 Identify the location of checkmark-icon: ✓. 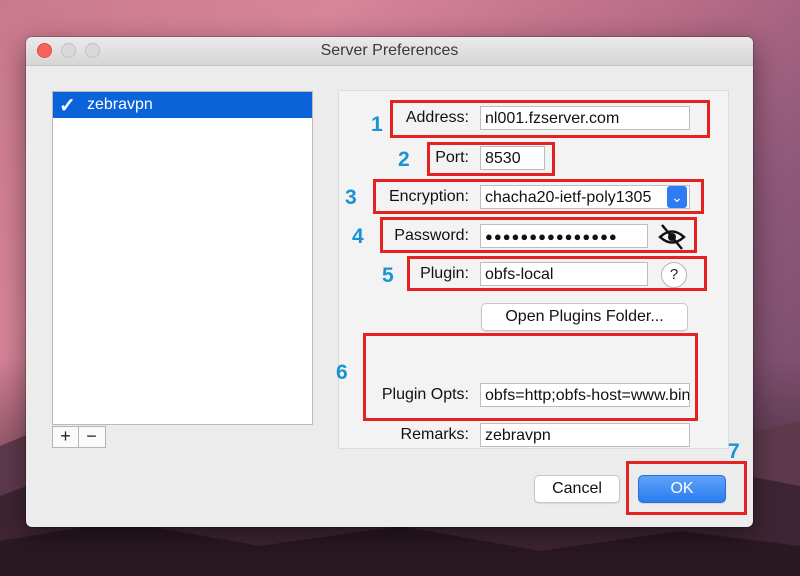
(67, 106).